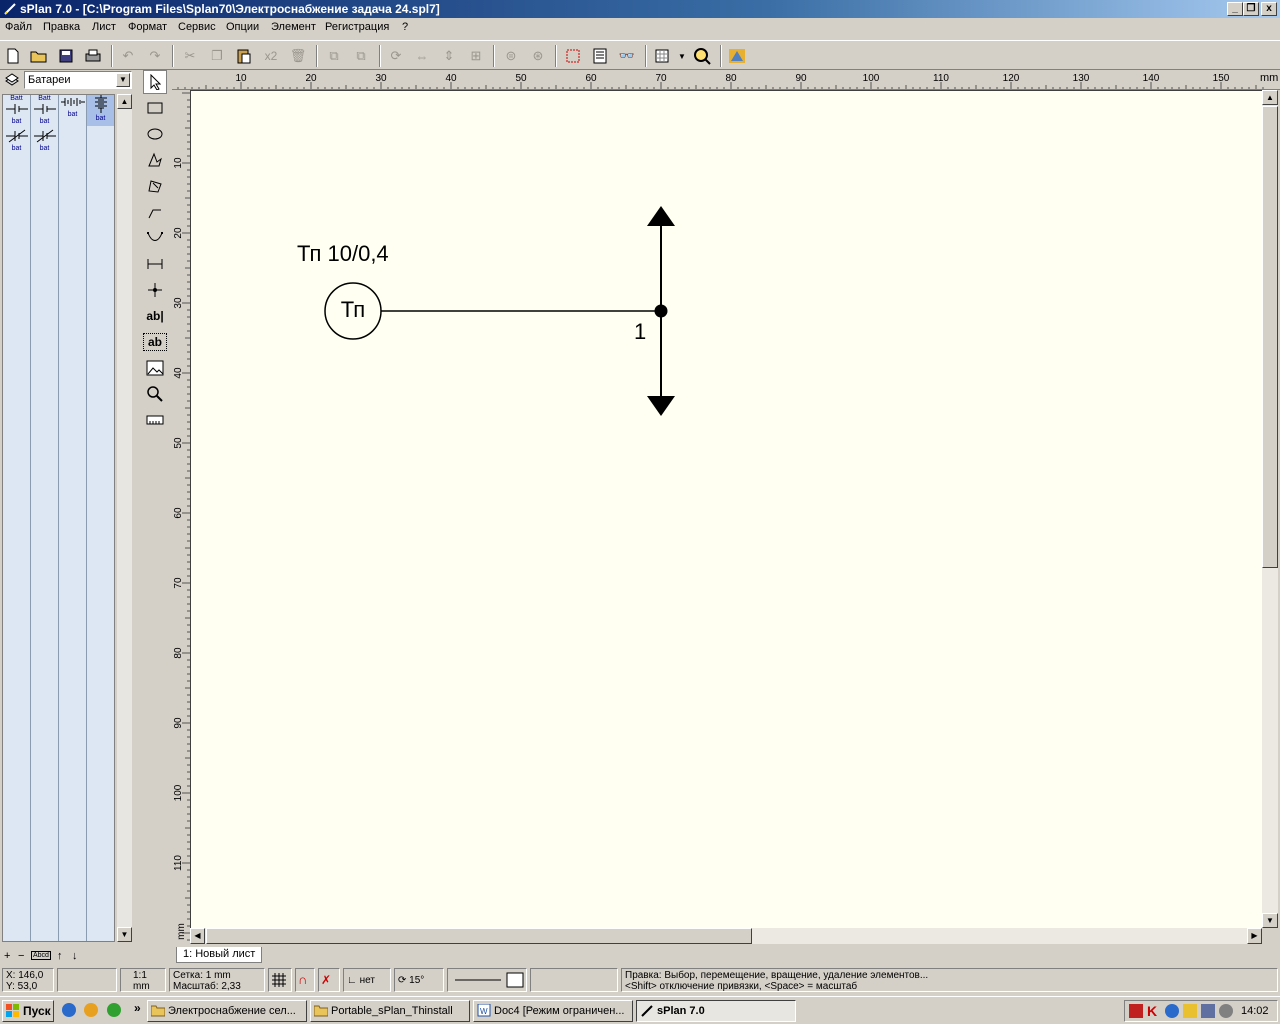 The height and width of the screenshot is (1024, 1280). What do you see at coordinates (137, 1008) in the screenshot?
I see `quicklaunch-more-button: »` at bounding box center [137, 1008].